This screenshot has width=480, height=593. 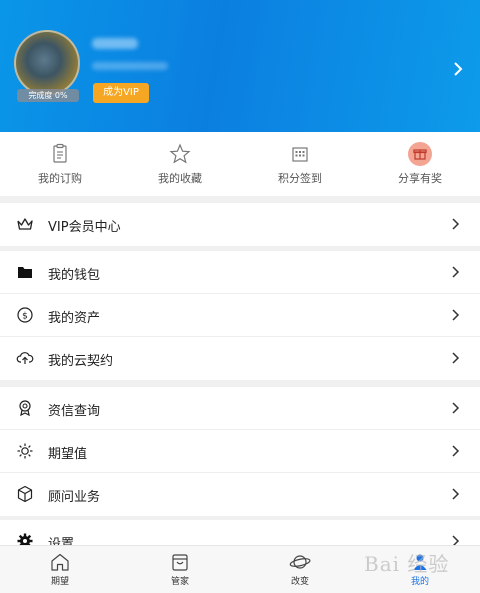 I want to click on sun-icon, so click(x=25, y=451).